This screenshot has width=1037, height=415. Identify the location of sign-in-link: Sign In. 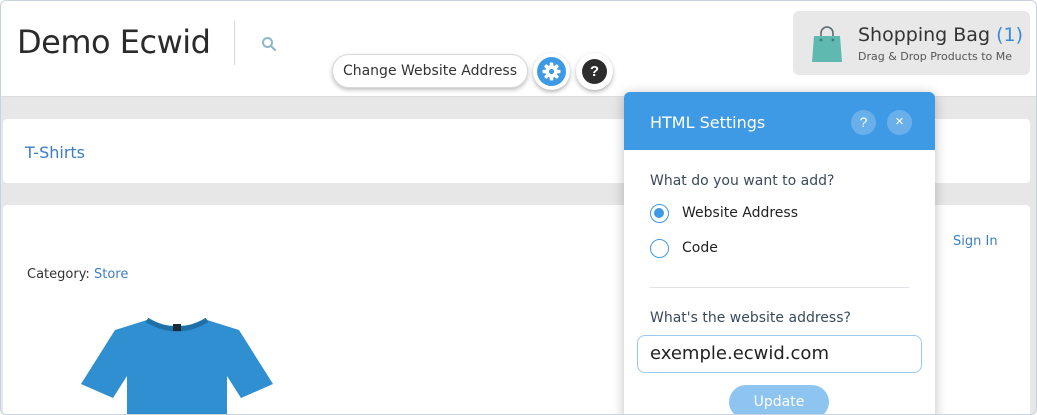
(975, 241).